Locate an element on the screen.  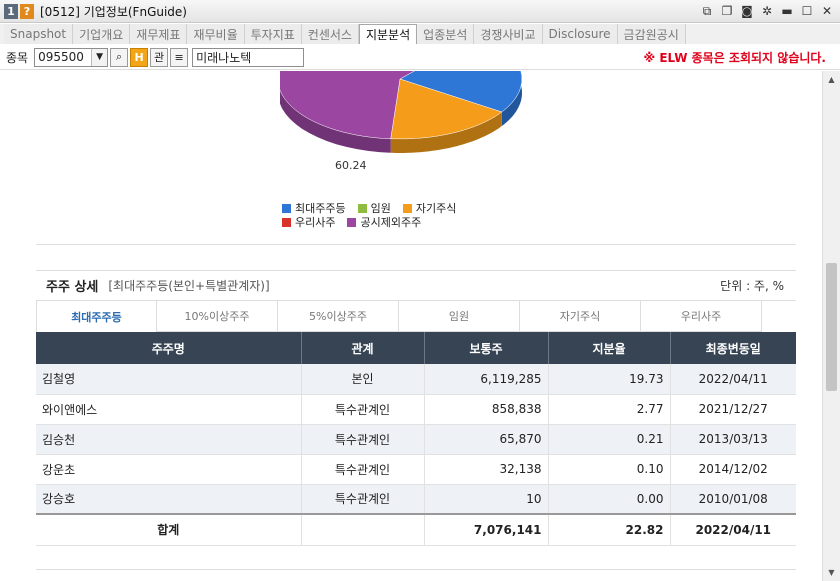
scroll-thumb is located at coordinates (831, 327).